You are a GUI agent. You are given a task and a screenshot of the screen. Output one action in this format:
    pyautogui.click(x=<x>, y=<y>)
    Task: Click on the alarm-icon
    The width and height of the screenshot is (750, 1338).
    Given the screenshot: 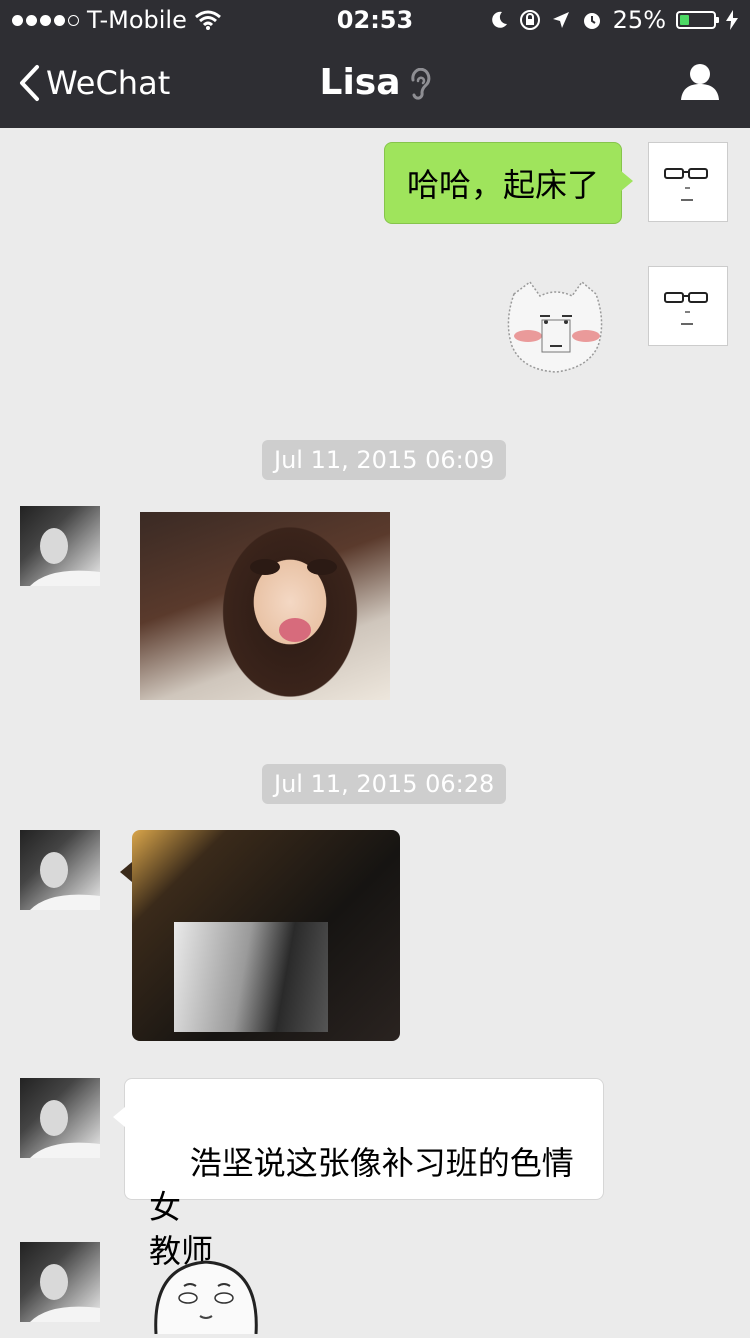 What is the action you would take?
    pyautogui.click(x=591, y=21)
    